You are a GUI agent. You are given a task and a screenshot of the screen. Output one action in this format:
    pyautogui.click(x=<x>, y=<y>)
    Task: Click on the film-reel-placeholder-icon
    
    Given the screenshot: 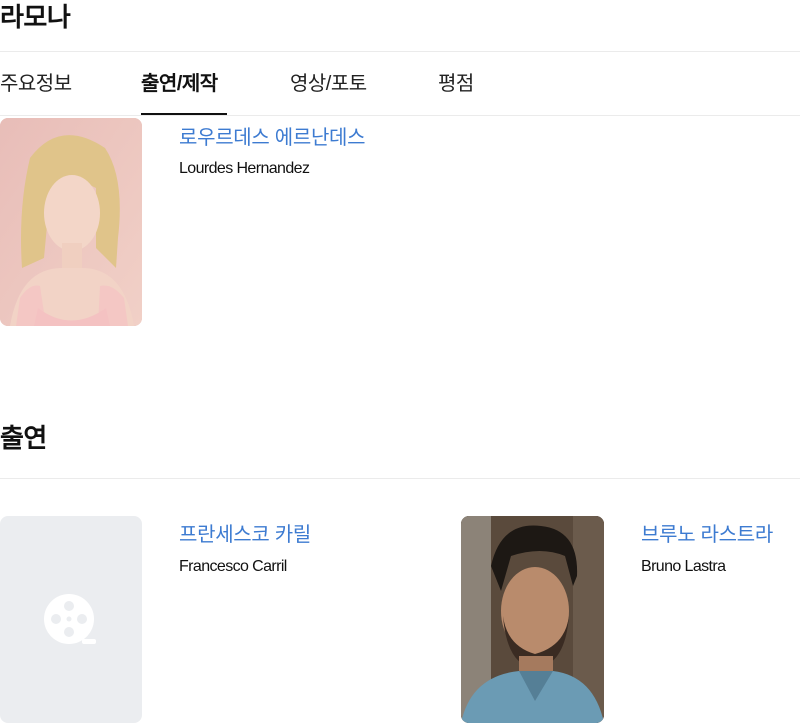 What is the action you would take?
    pyautogui.click(x=70, y=619)
    